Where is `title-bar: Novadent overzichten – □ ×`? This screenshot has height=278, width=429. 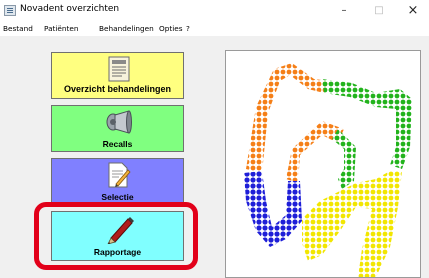
title-bar: Novadent overzichten – □ × is located at coordinates (214, 11).